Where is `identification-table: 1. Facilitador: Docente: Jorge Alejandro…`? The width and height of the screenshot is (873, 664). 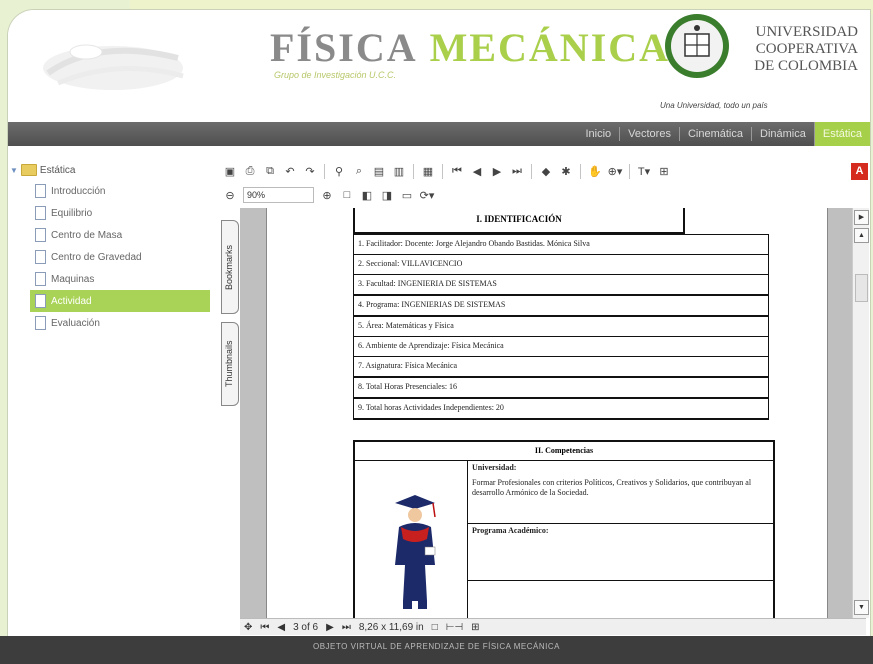 identification-table: 1. Facilitador: Docente: Jorge Alejandro… is located at coordinates (561, 327).